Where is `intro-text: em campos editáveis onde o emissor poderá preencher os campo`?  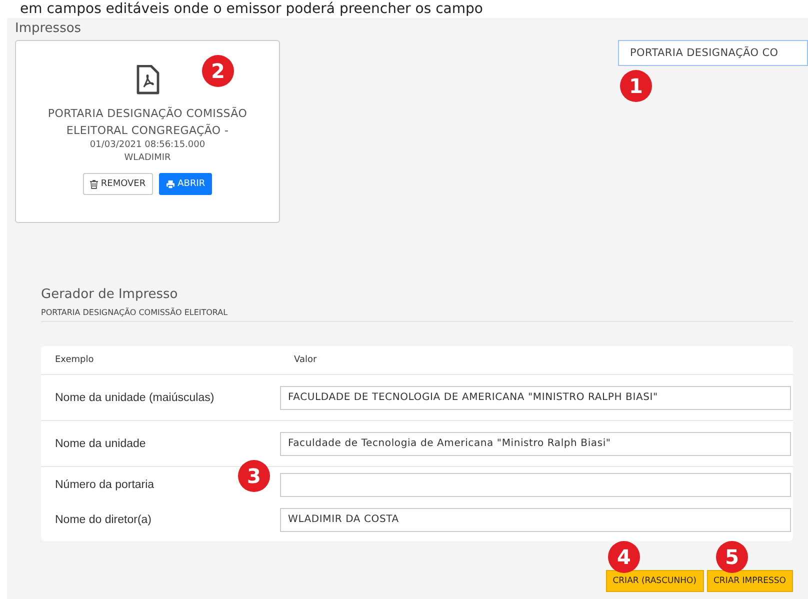 intro-text: em campos editáveis onde o emissor poderá preencher os campo is located at coordinates (251, 9).